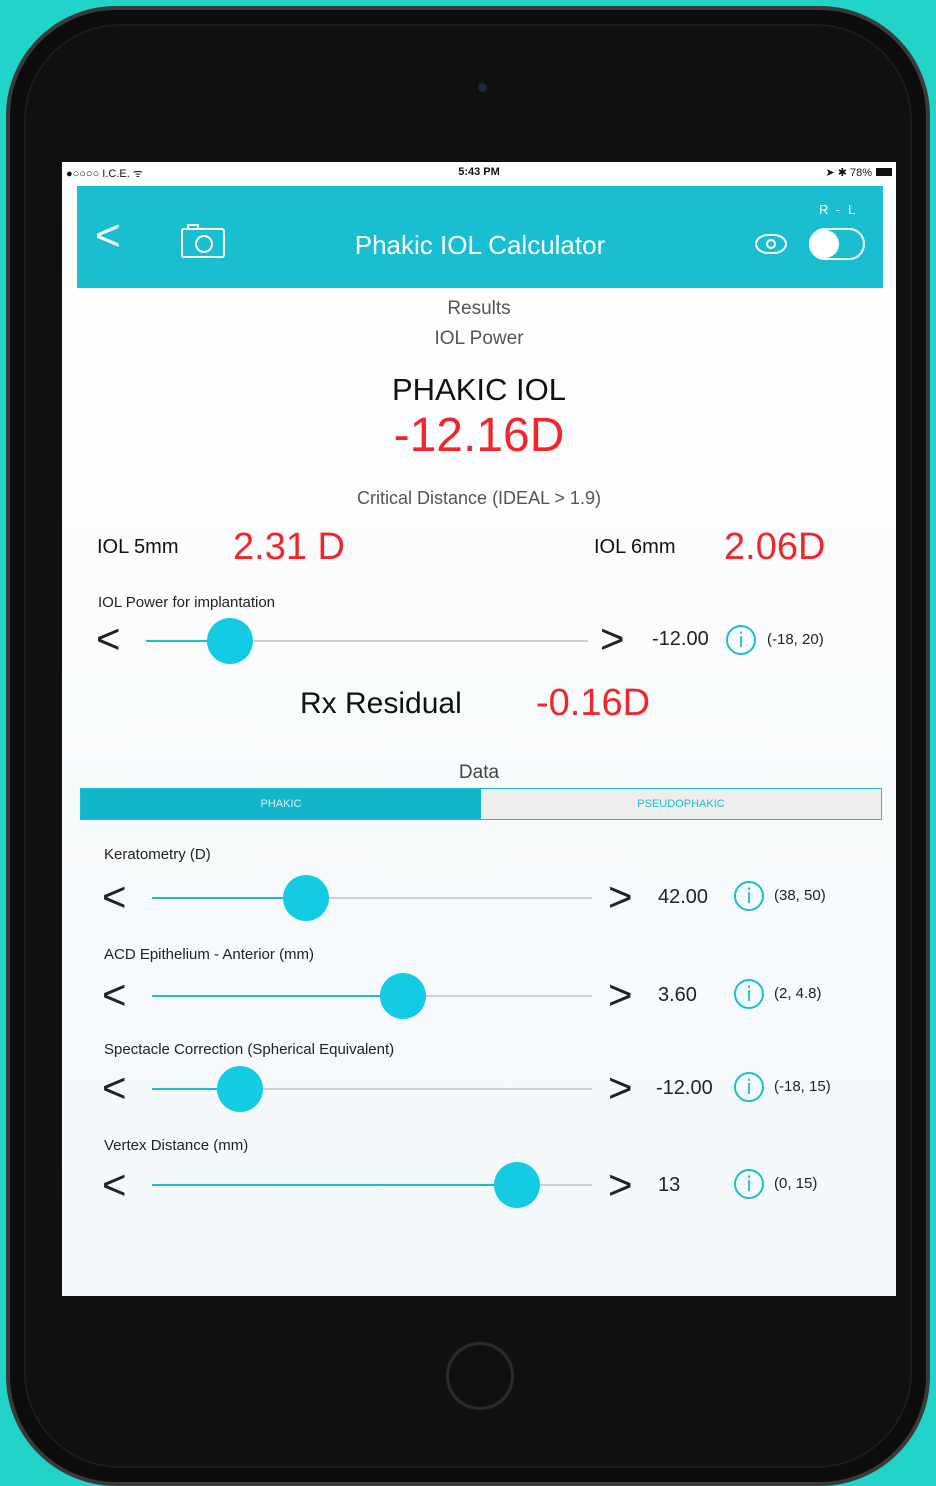 The image size is (936, 1486). What do you see at coordinates (798, 993) in the screenshot?
I see `slider-range: (2, 4.8)` at bounding box center [798, 993].